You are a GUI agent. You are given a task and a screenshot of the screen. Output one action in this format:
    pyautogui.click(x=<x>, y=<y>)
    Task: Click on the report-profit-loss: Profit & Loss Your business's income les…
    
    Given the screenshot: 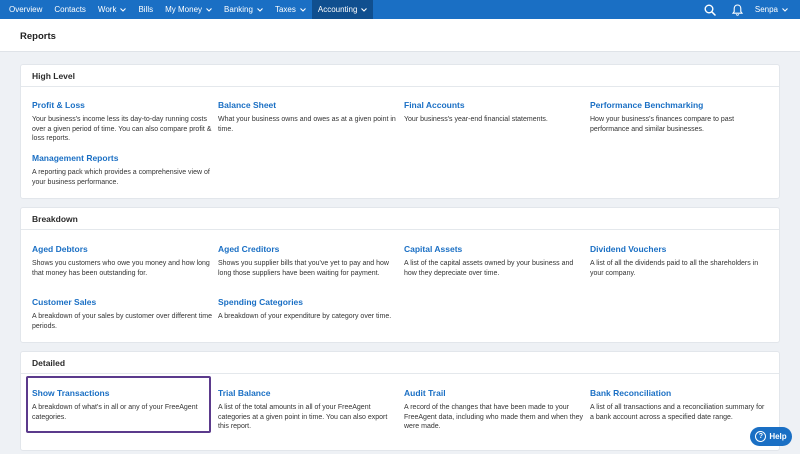 What is the action you would take?
    pyautogui.click(x=122, y=122)
    